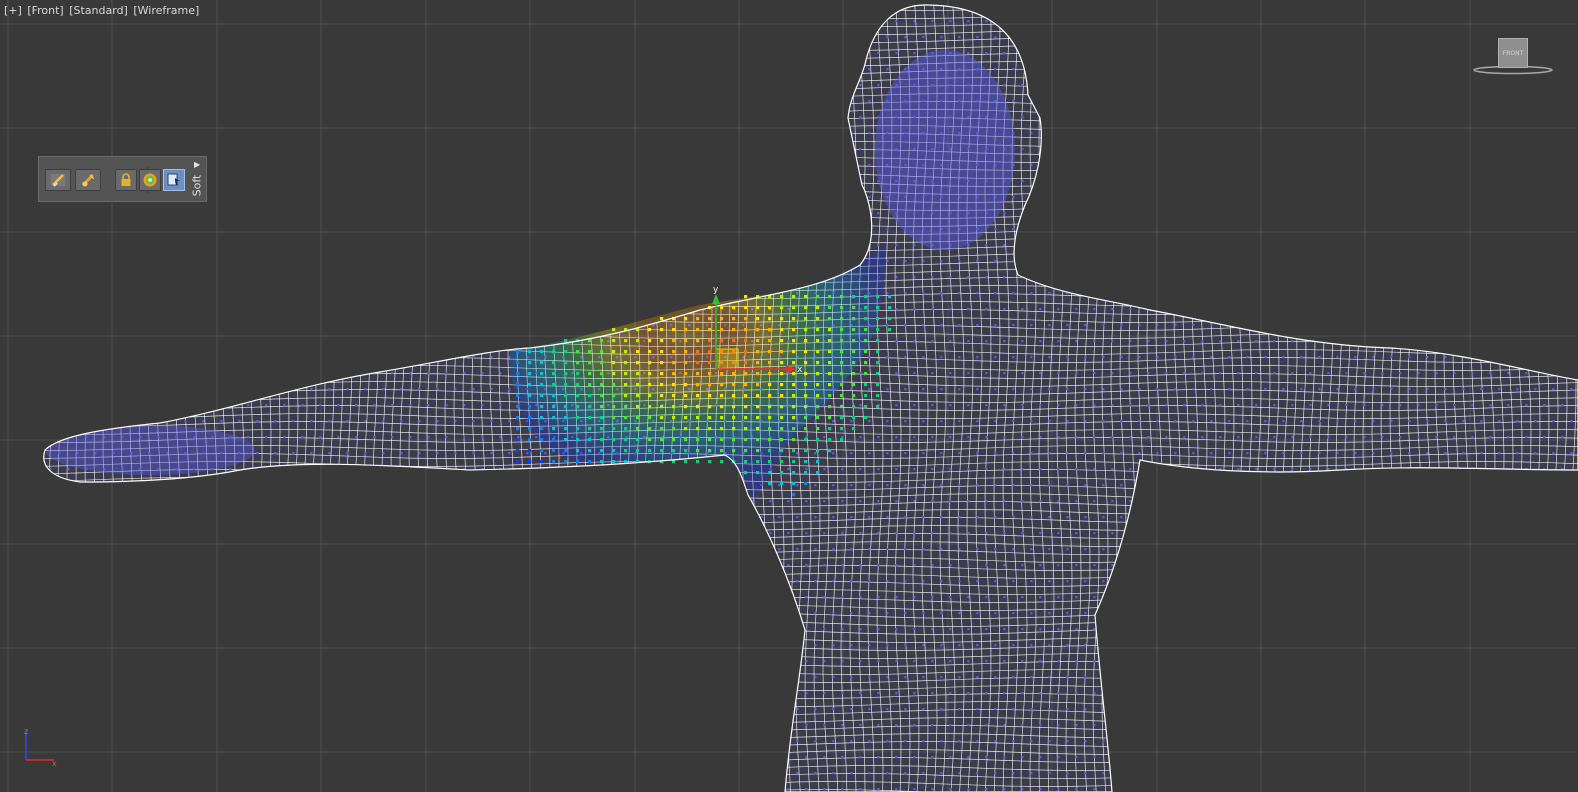 Image resolution: width=1578 pixels, height=792 pixels. I want to click on brush-icon, so click(58, 180).